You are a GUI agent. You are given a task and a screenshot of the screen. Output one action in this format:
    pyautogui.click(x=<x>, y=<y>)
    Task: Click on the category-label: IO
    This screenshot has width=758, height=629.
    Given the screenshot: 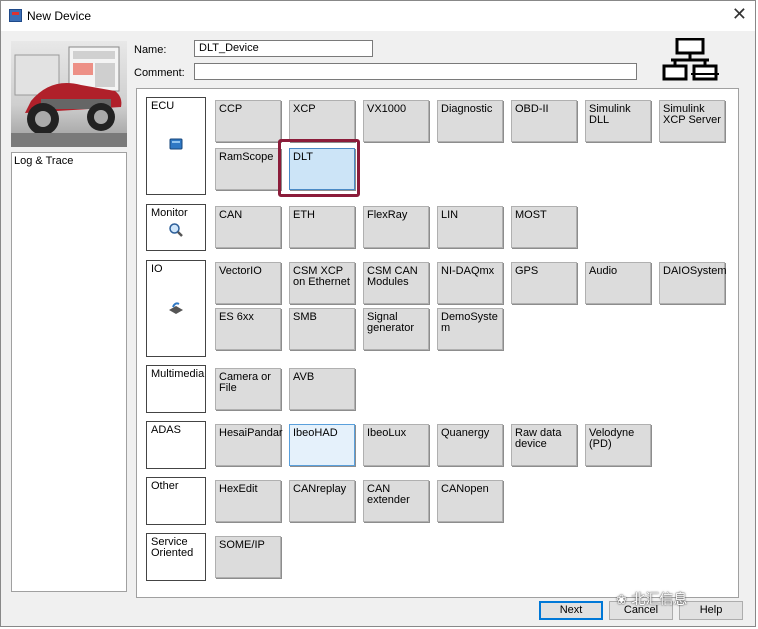 What is the action you would take?
    pyautogui.click(x=157, y=269)
    